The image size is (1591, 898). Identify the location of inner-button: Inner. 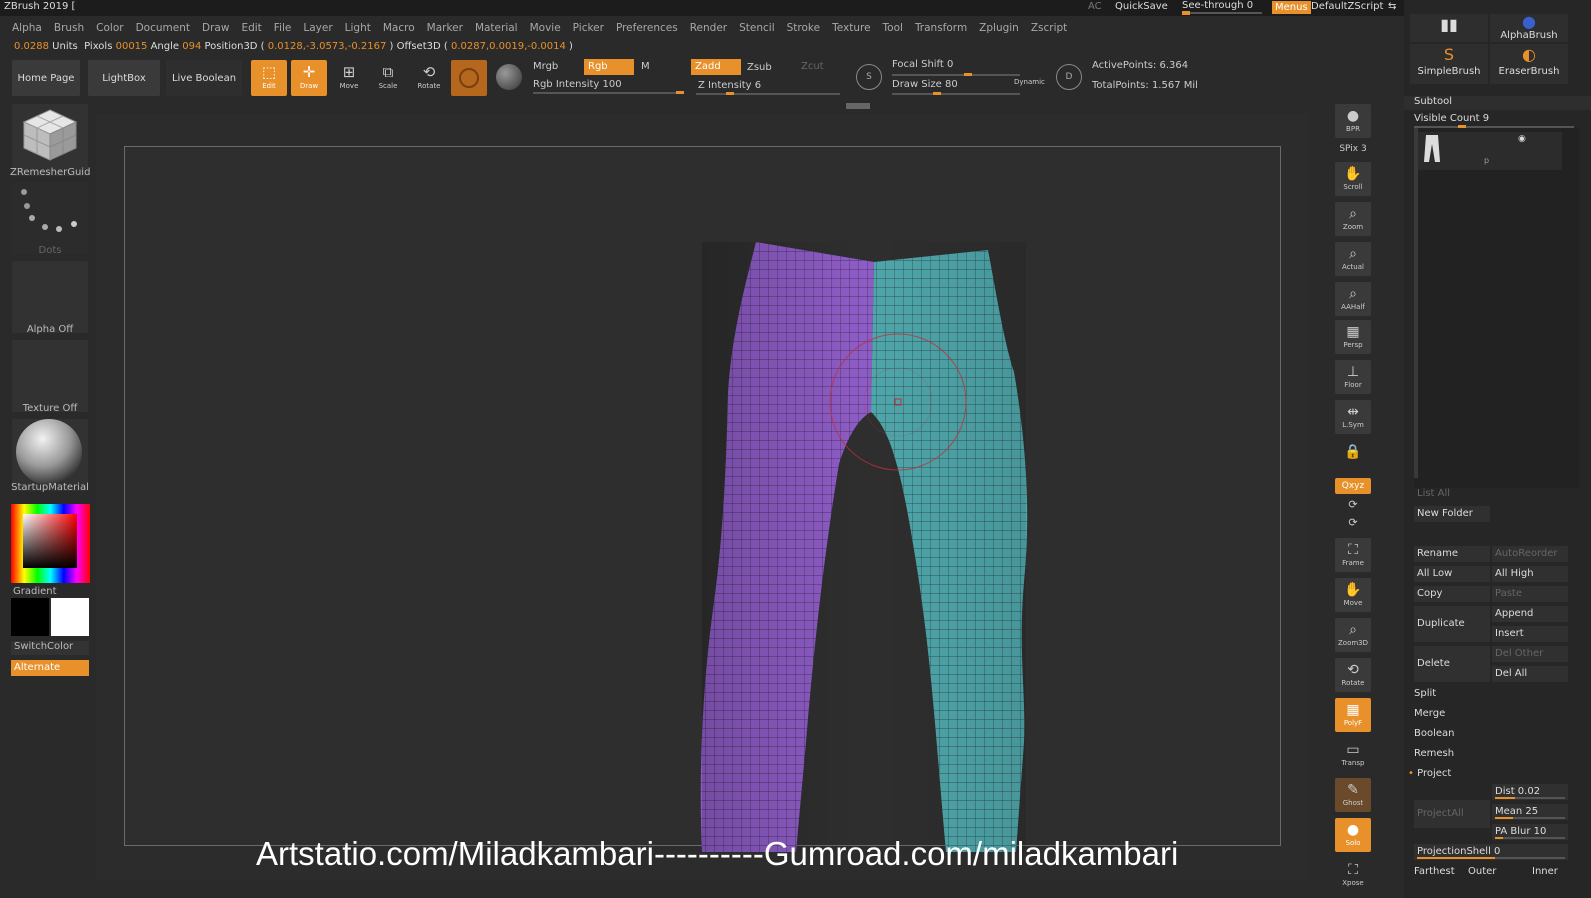
(1545, 871).